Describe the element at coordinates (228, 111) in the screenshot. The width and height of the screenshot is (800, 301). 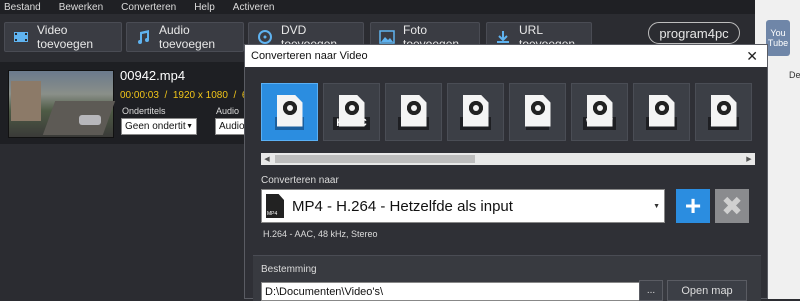
I see `audio-label: Audio` at that location.